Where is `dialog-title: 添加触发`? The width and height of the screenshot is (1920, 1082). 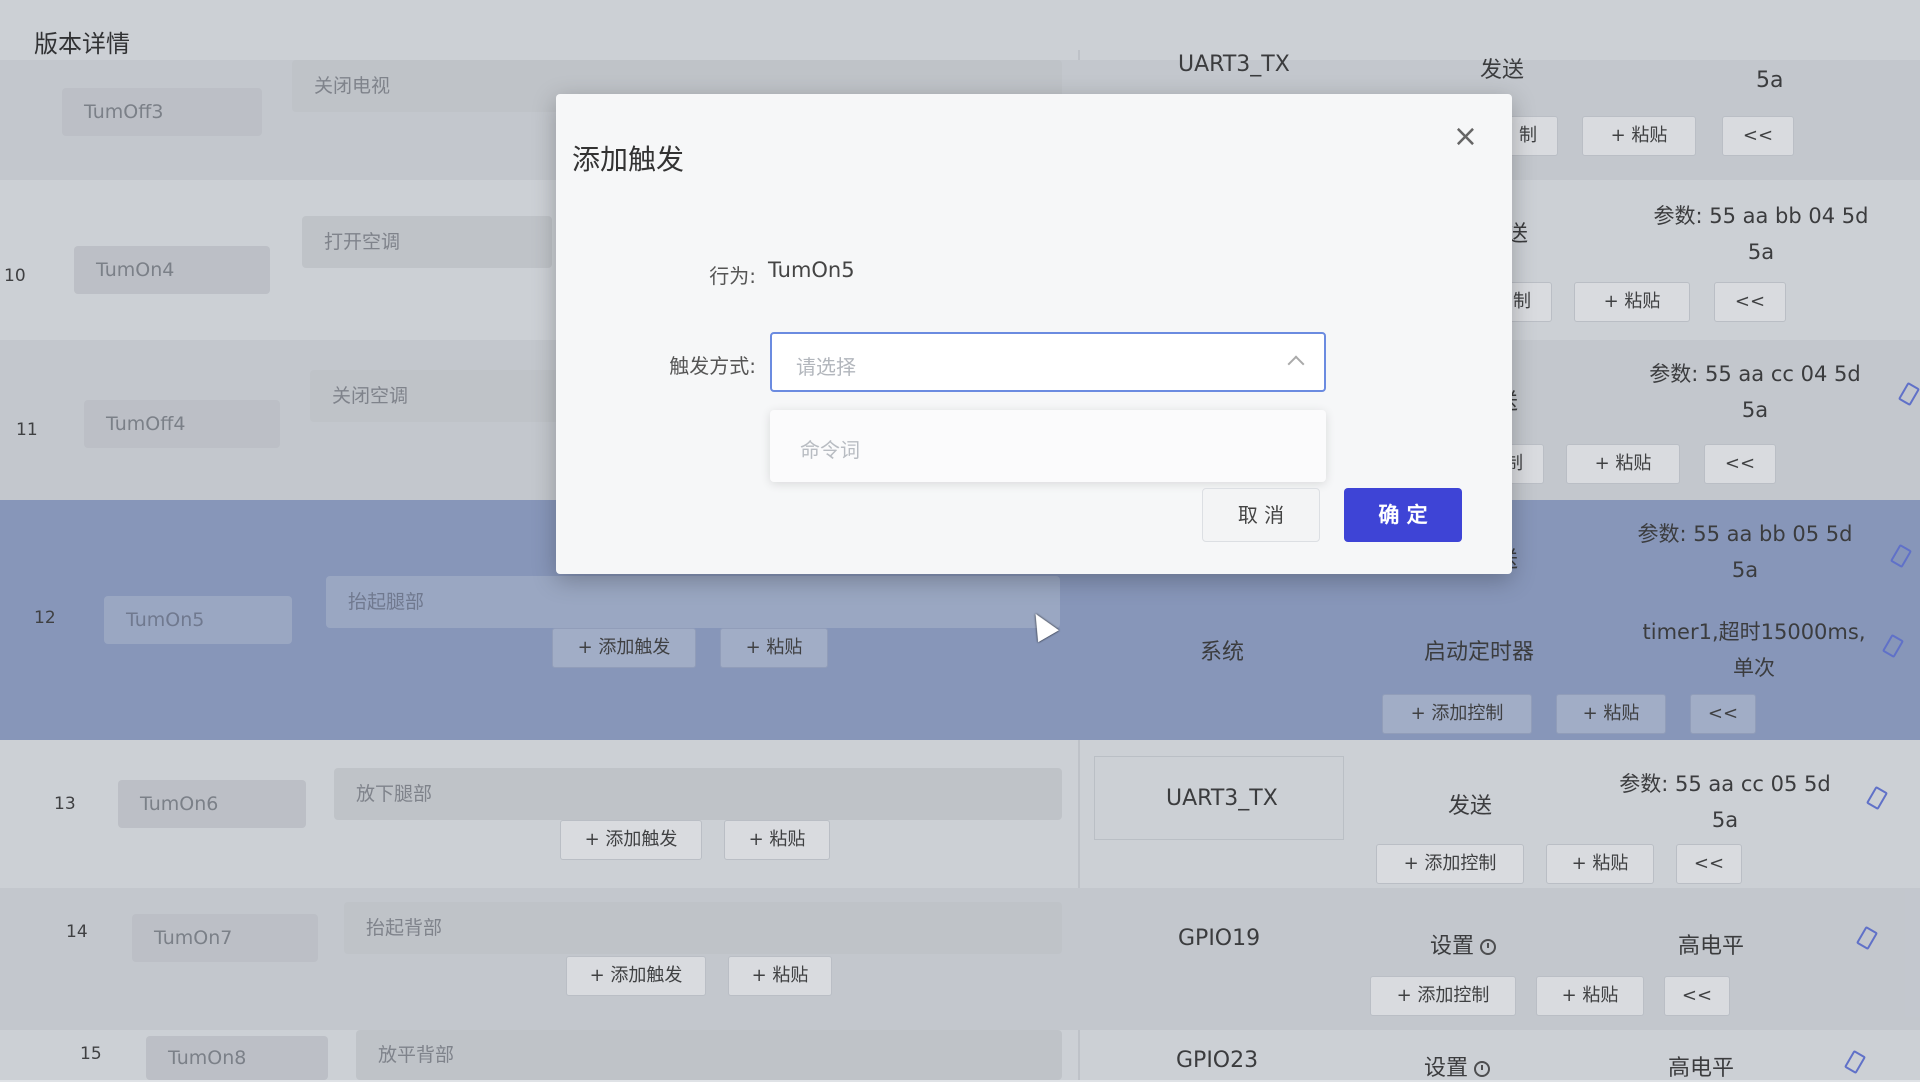
dialog-title: 添加触发 is located at coordinates (628, 159).